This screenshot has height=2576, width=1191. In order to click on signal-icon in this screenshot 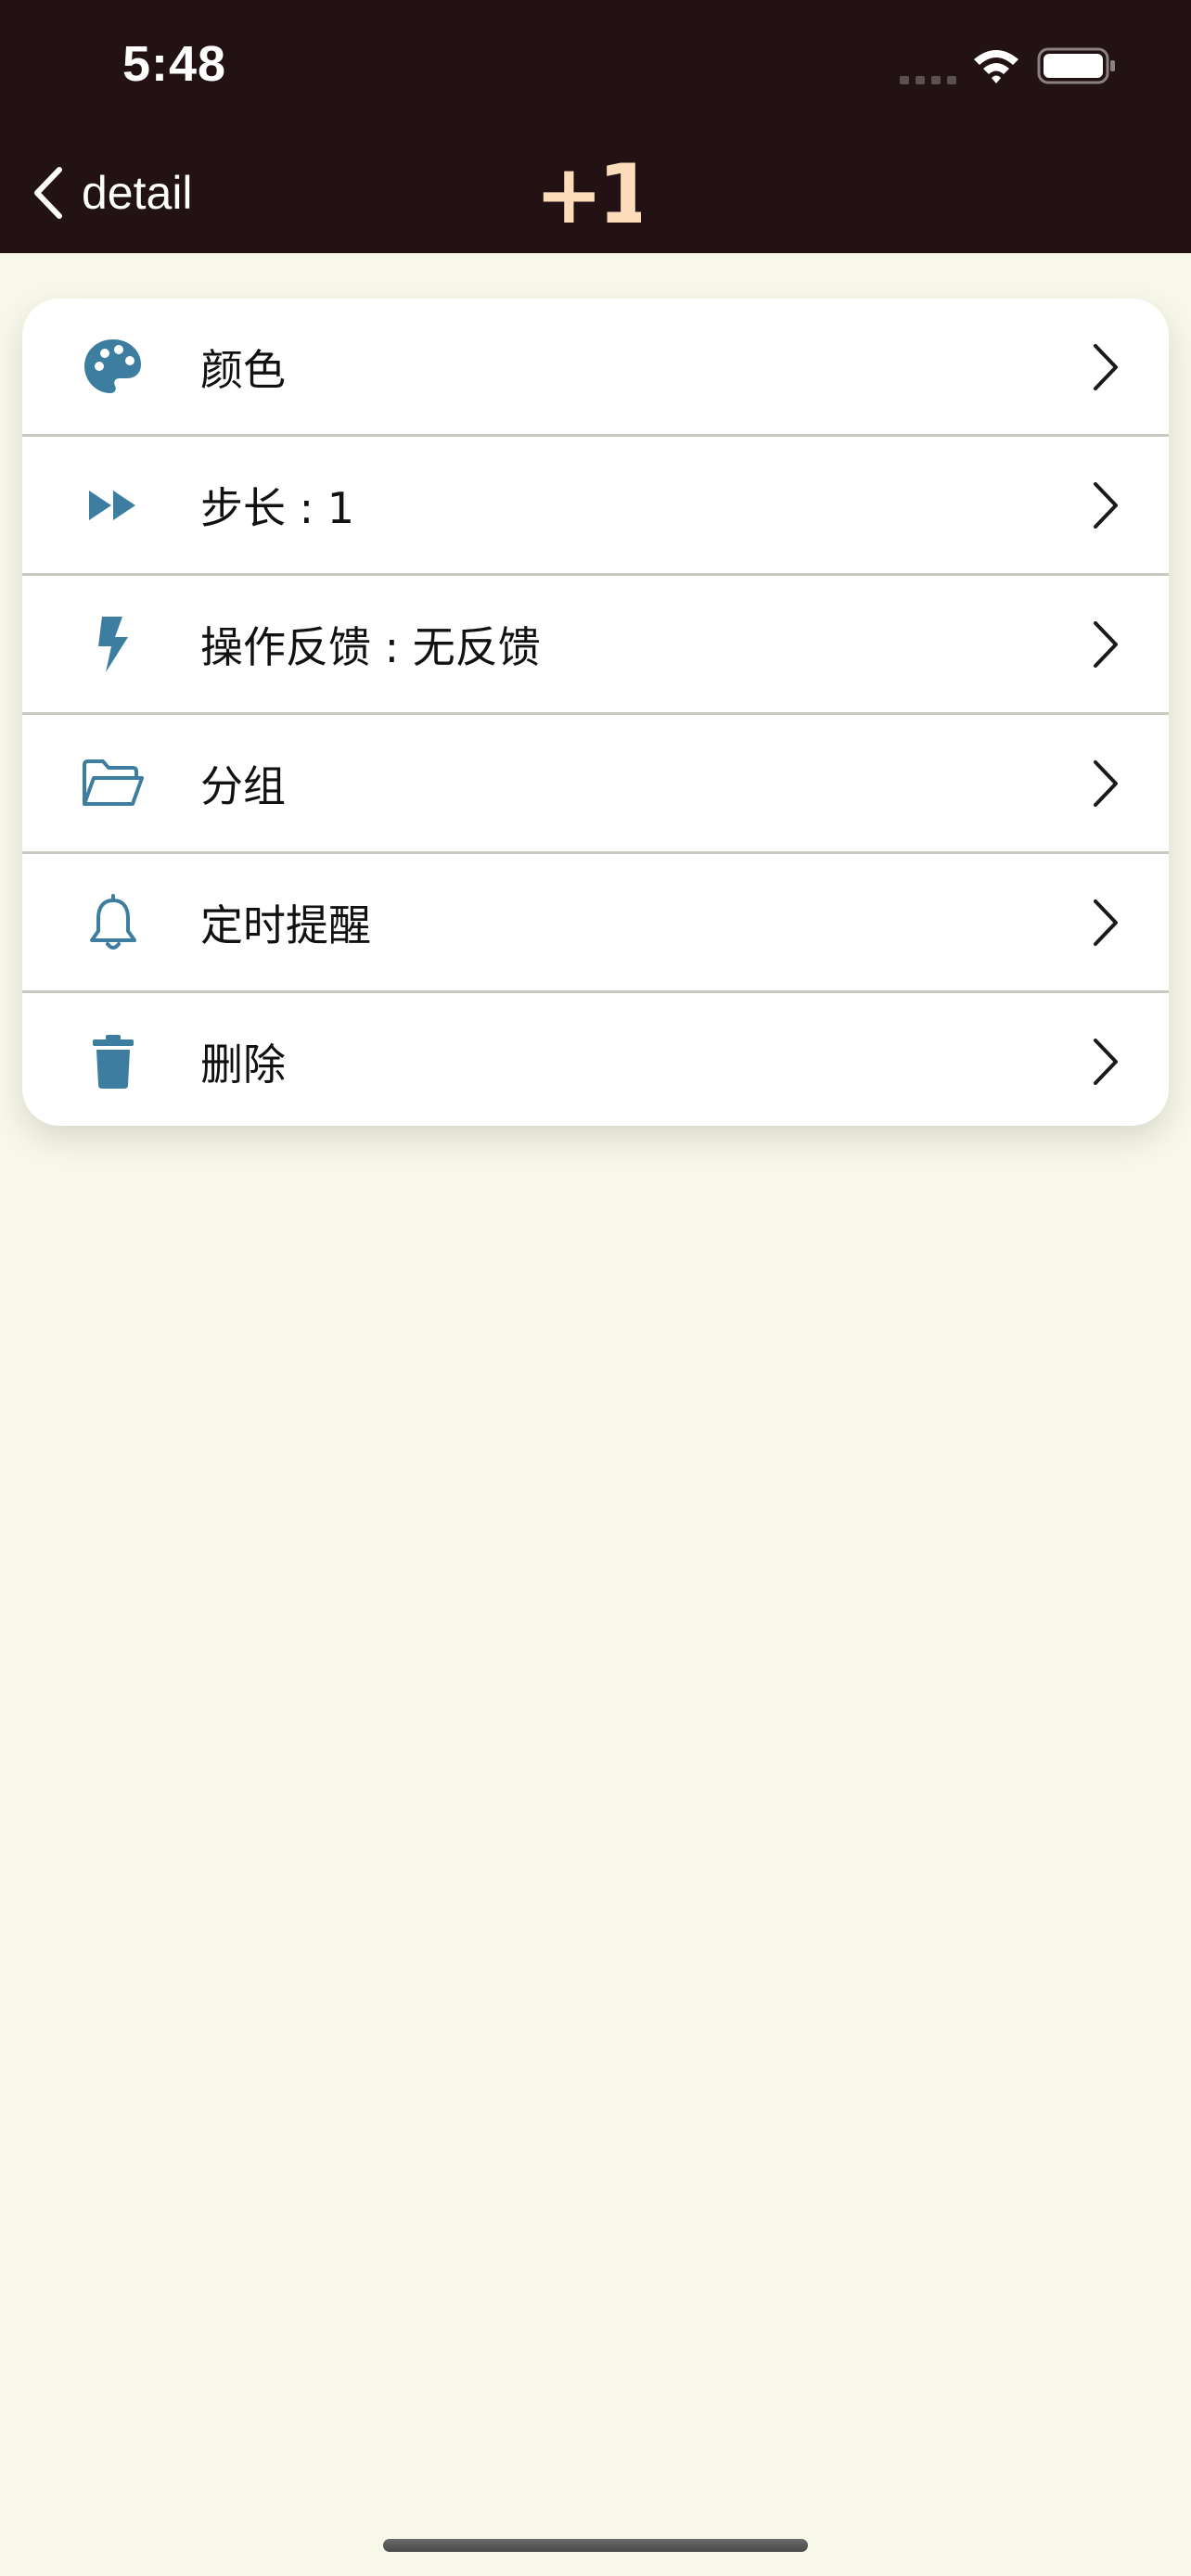, I will do `click(928, 80)`.